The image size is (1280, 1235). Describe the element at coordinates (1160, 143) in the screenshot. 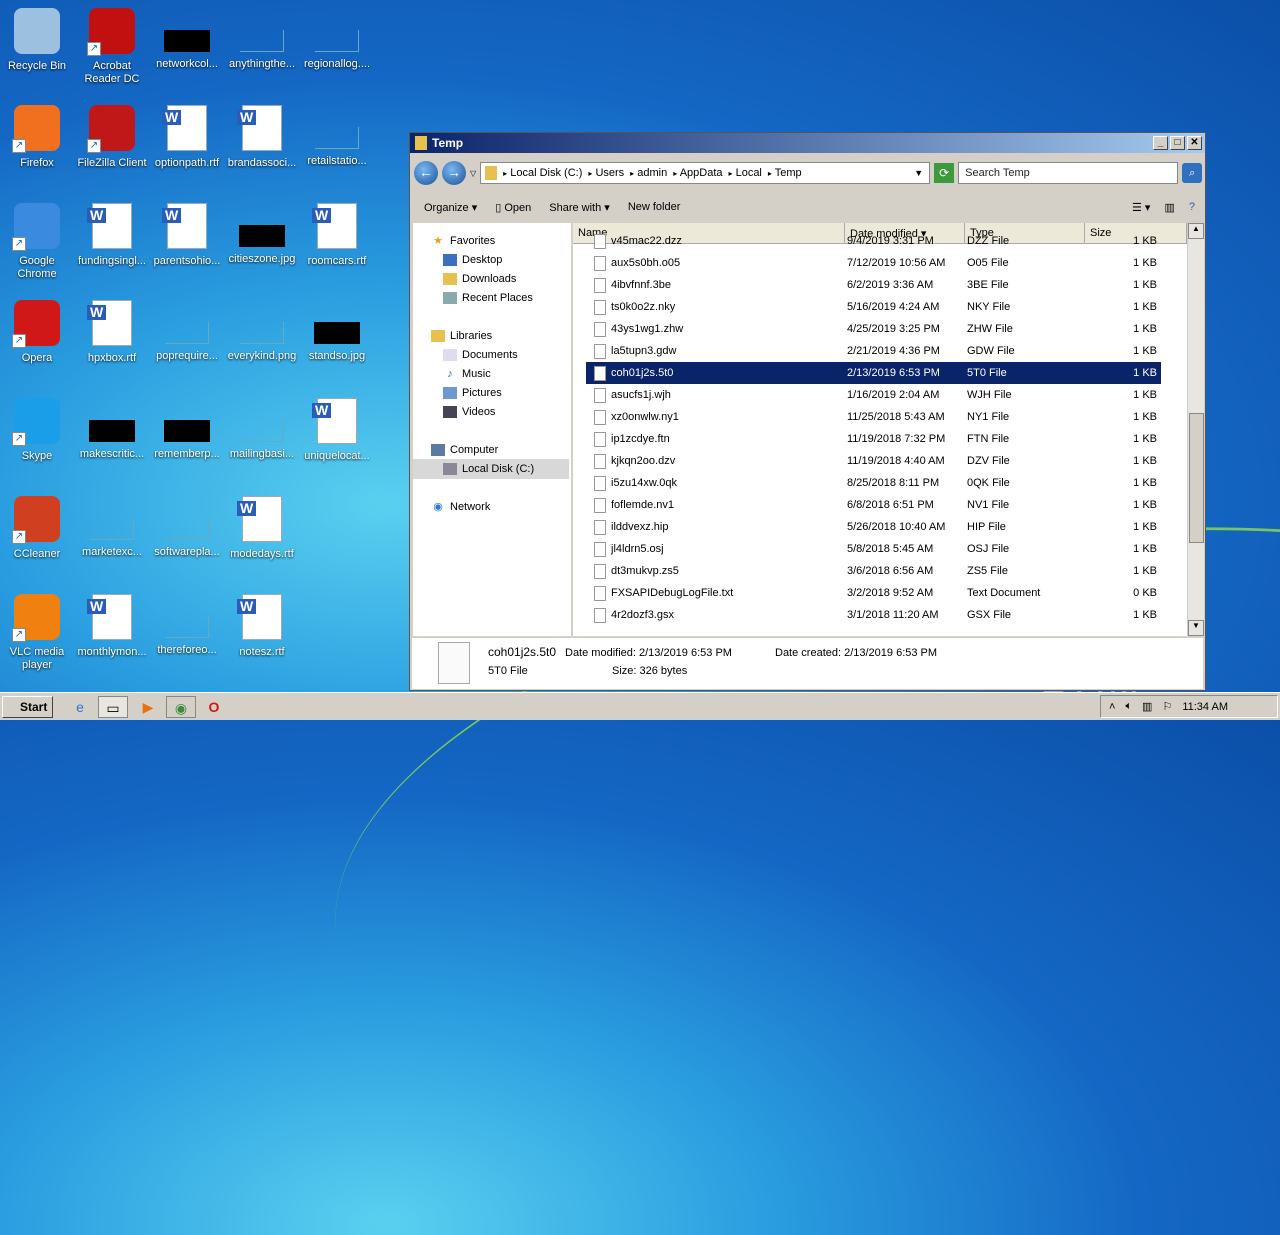

I see `minimize-button: _` at that location.